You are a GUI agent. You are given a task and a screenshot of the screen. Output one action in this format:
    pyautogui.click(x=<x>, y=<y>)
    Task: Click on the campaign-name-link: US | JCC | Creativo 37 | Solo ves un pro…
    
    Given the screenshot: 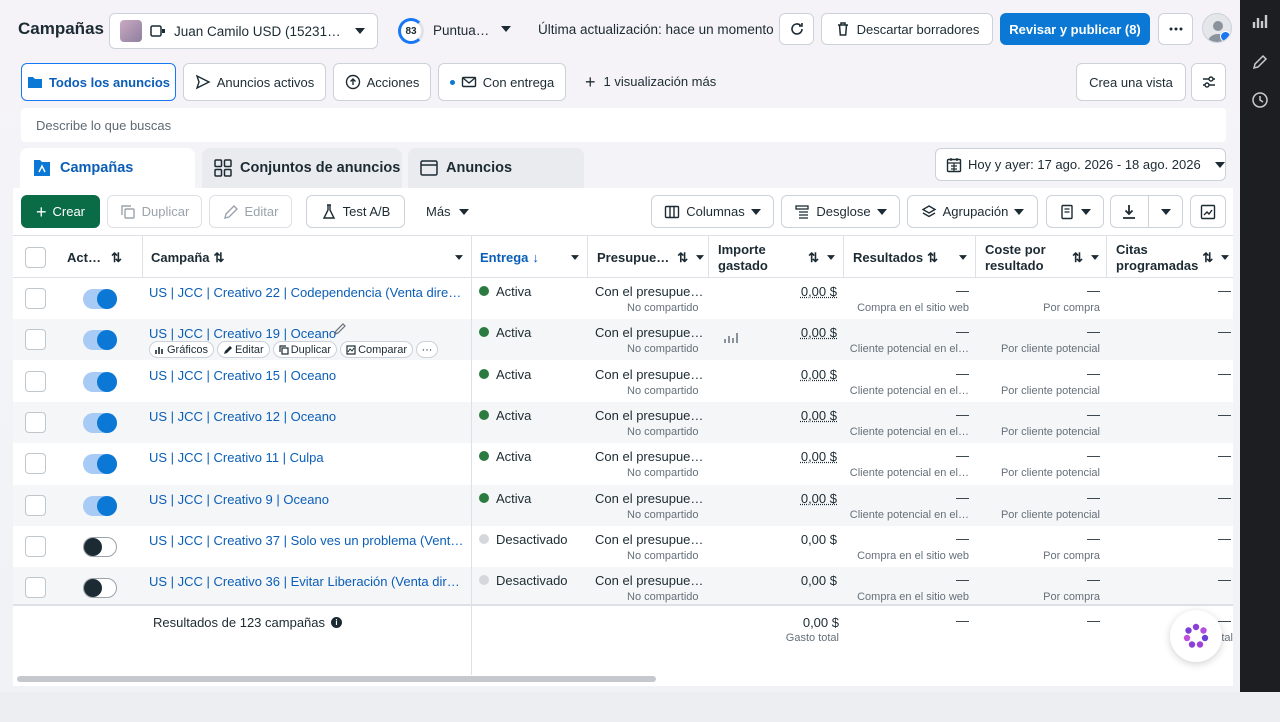 What is the action you would take?
    pyautogui.click(x=306, y=540)
    